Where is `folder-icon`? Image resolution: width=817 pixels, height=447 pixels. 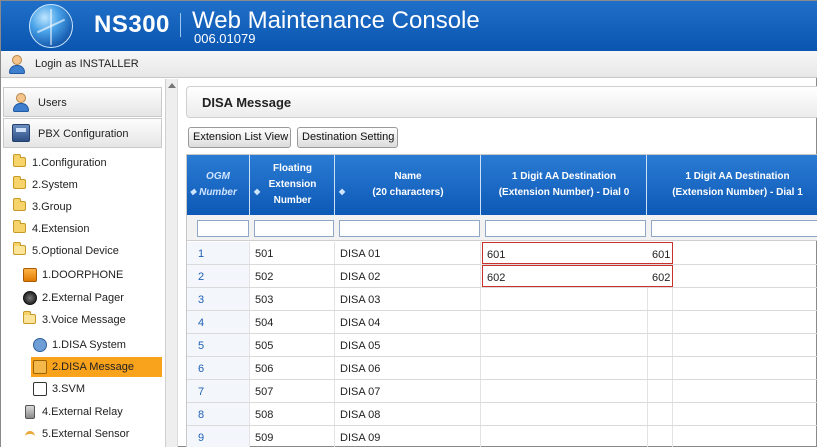
folder-icon is located at coordinates (19, 226).